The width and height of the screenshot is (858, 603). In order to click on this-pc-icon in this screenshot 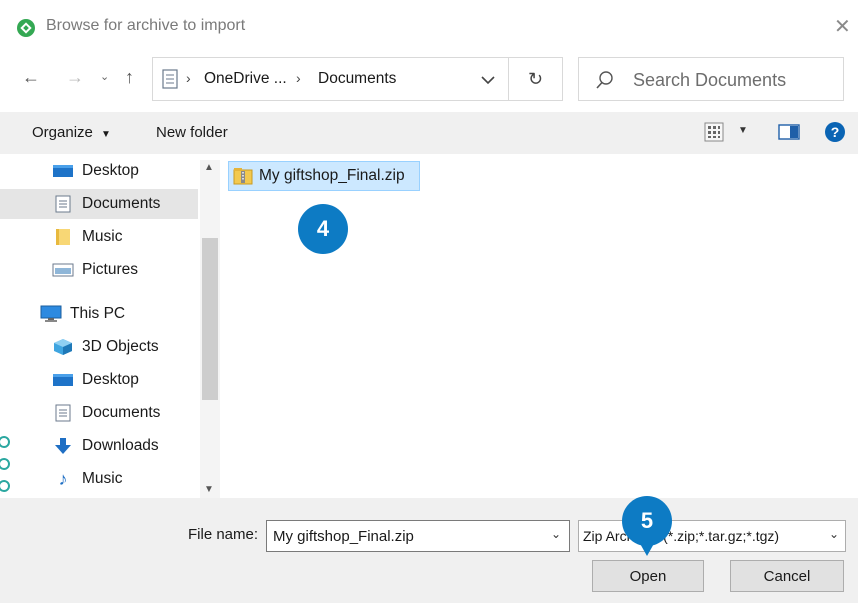, I will do `click(51, 313)`.